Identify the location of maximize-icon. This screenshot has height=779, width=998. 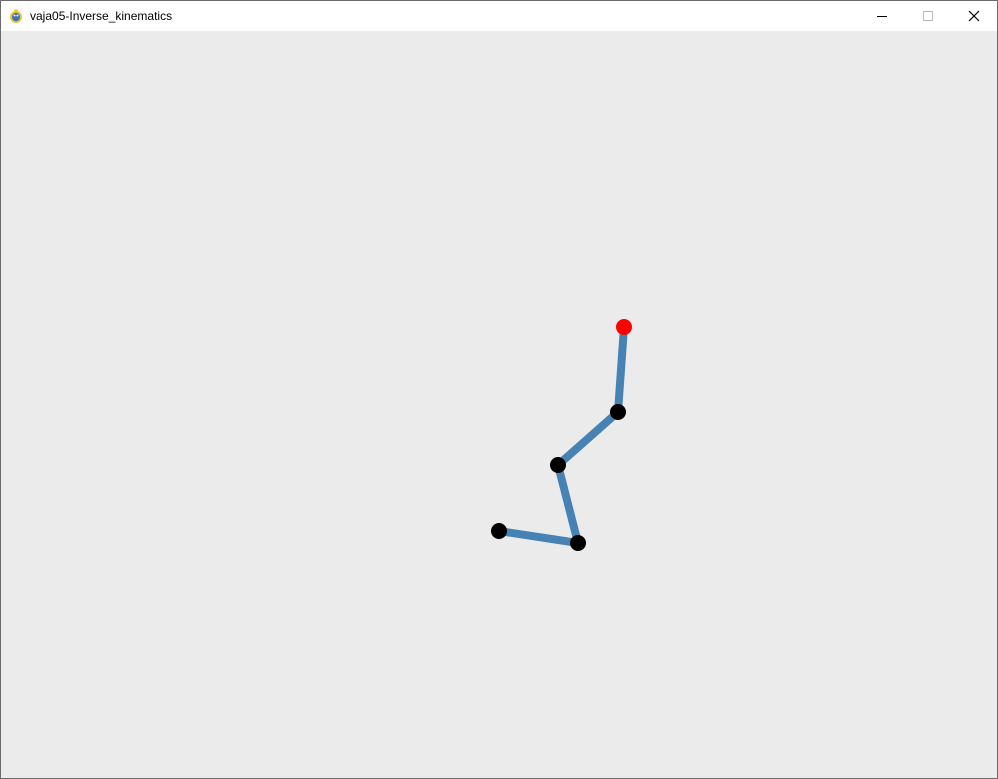
(928, 16).